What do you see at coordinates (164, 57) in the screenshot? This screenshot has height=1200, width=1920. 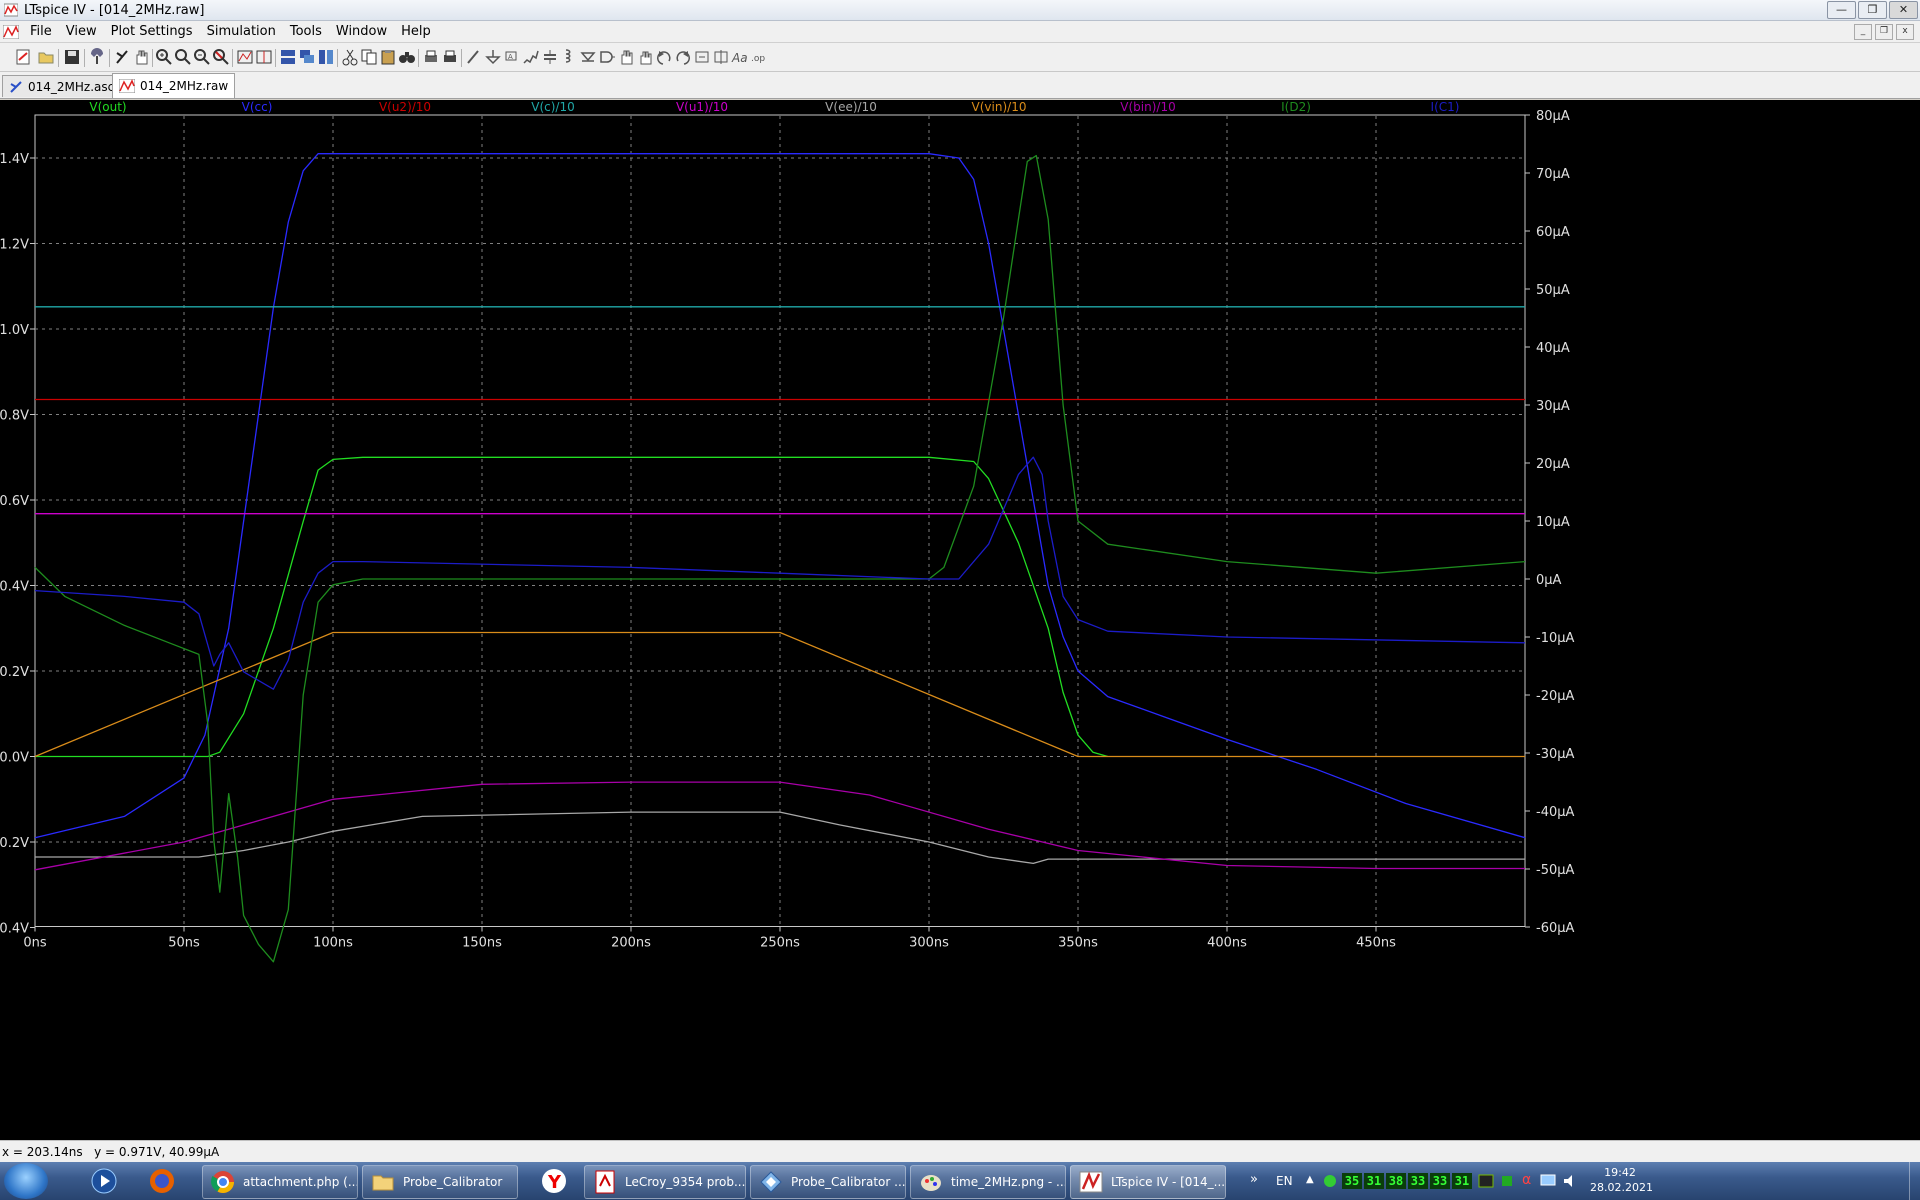 I see `zoom-in-icon` at bounding box center [164, 57].